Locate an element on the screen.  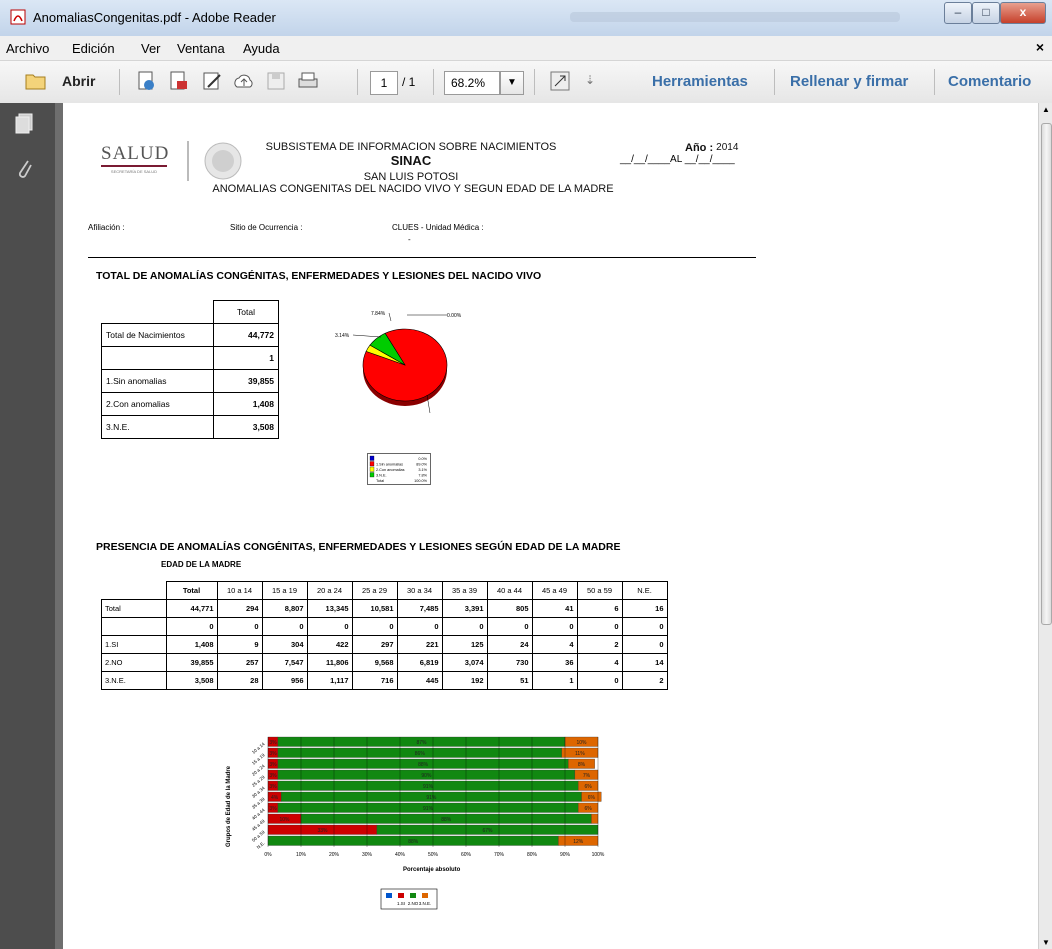
category-tick-label: 10 a 14 is located at coordinates (258, 748).